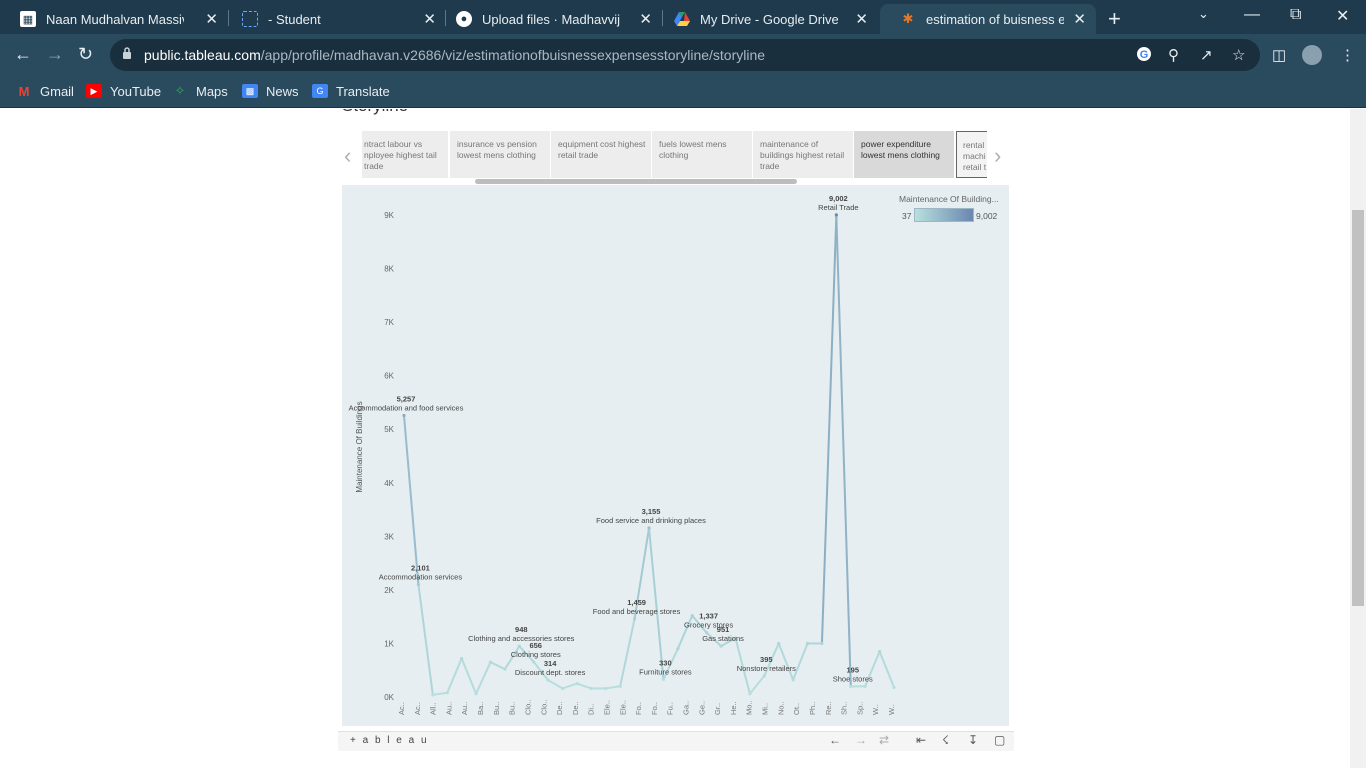  What do you see at coordinates (389, 429) in the screenshot?
I see `y-tick-label: 5K` at bounding box center [389, 429].